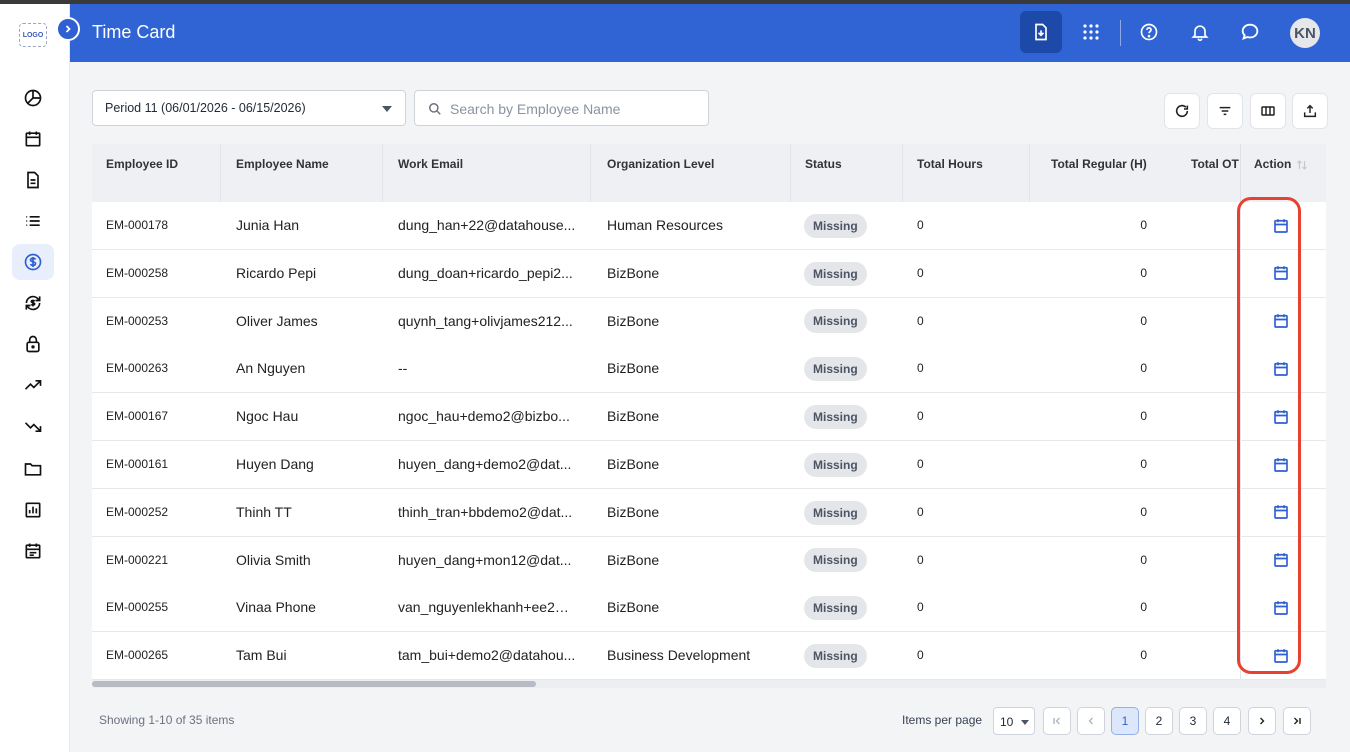  What do you see at coordinates (33, 262) in the screenshot?
I see `sidebar-item-payroll` at bounding box center [33, 262].